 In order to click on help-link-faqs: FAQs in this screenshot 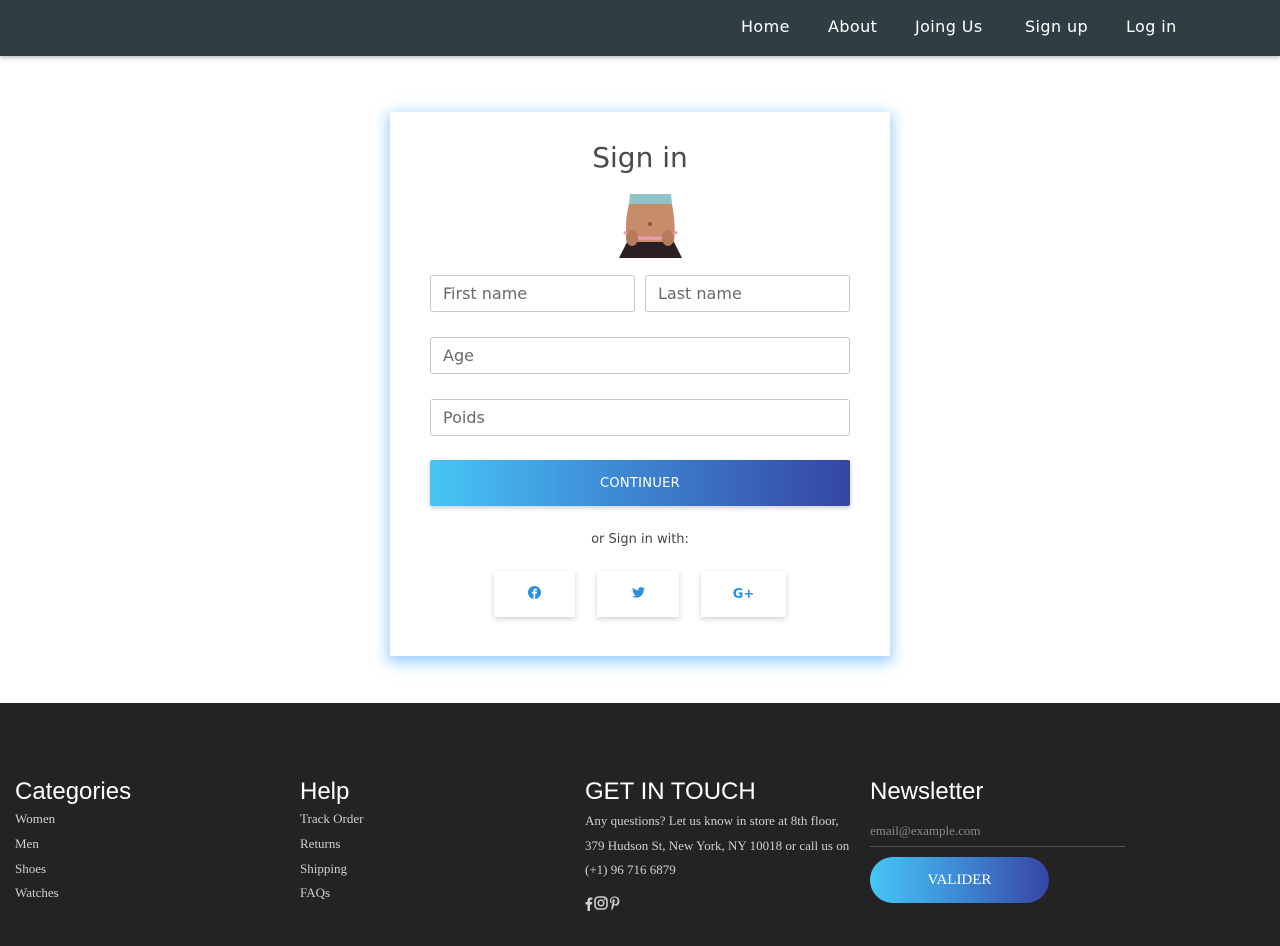, I will do `click(315, 893)`.